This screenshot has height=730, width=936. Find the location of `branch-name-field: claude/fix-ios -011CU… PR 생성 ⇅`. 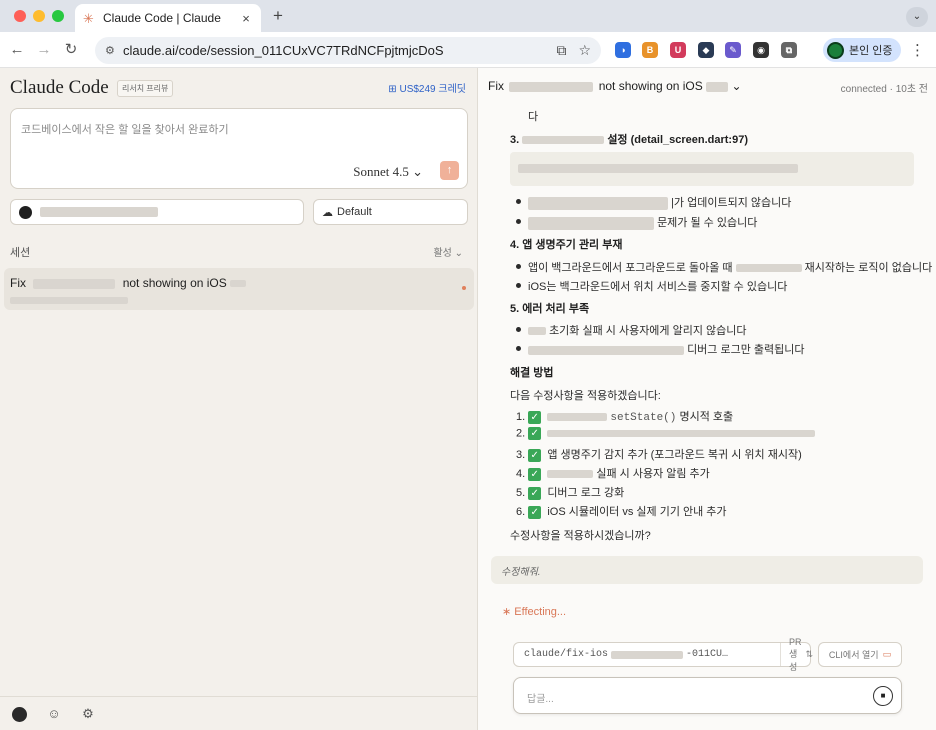

branch-name-field: claude/fix-ios -011CU… PR 생성 ⇅ is located at coordinates (663, 654).